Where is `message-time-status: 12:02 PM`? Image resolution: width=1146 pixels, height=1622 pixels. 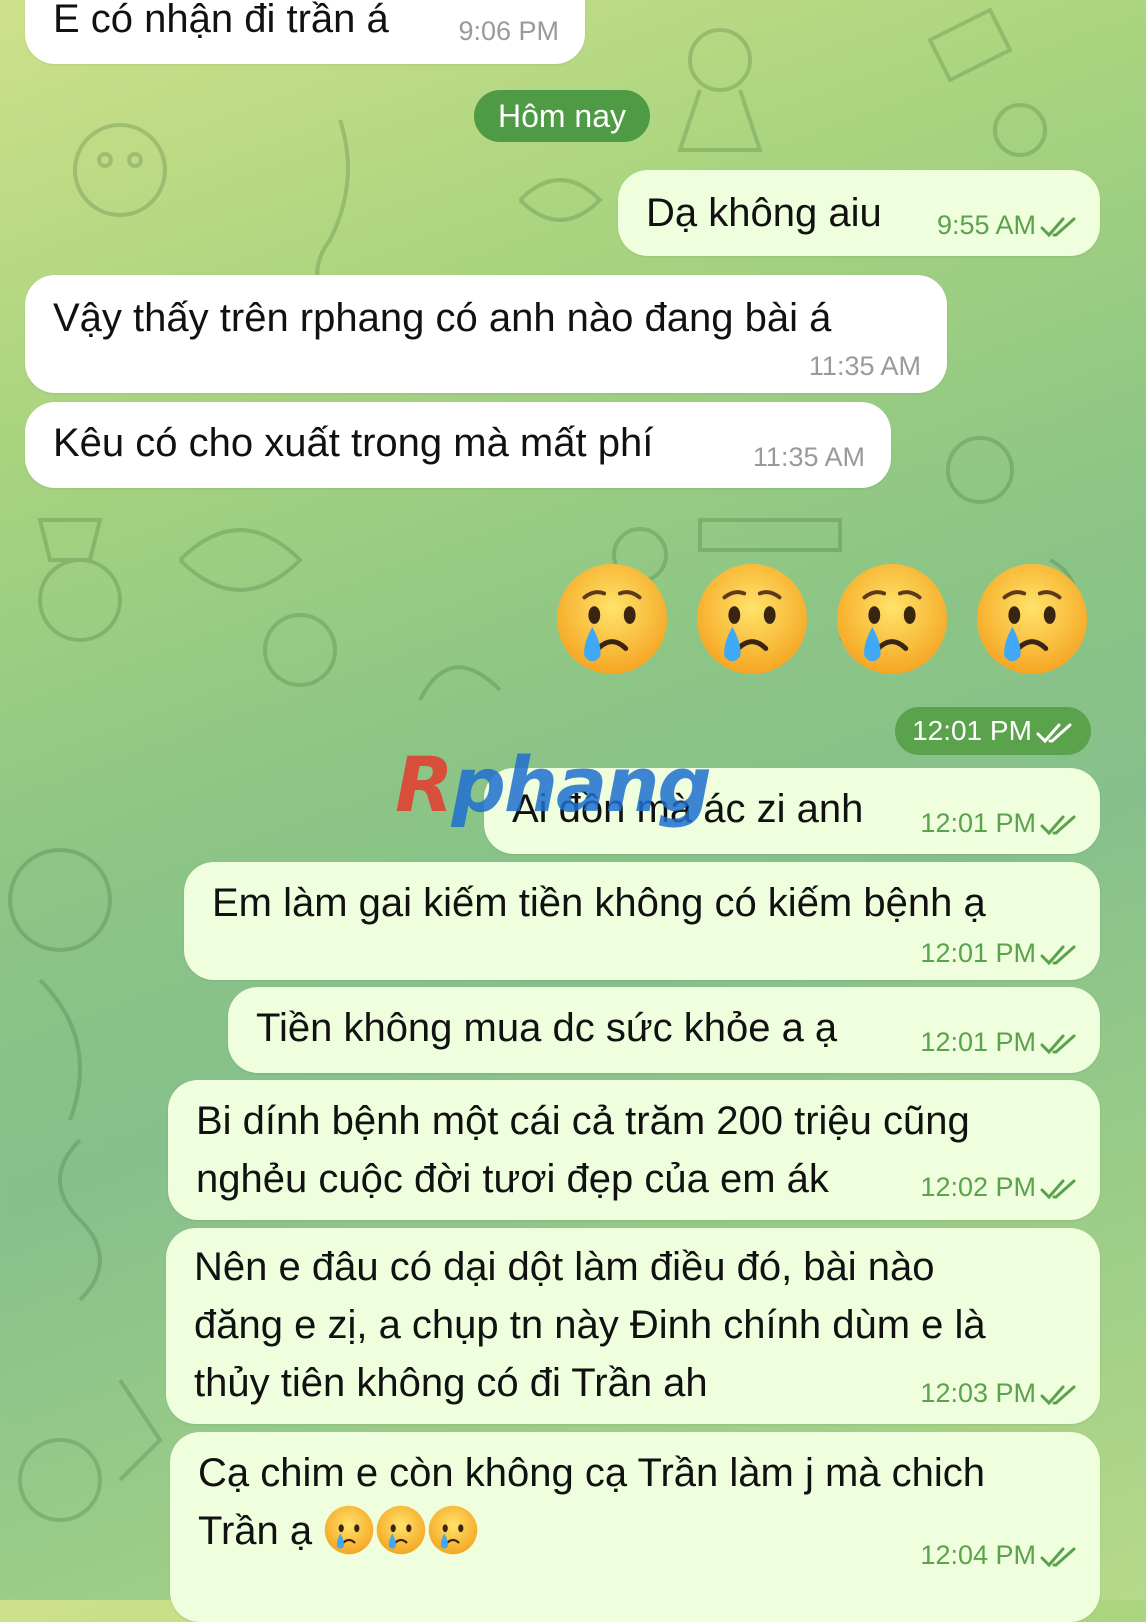
message-time-status: 12:02 PM is located at coordinates (999, 1187).